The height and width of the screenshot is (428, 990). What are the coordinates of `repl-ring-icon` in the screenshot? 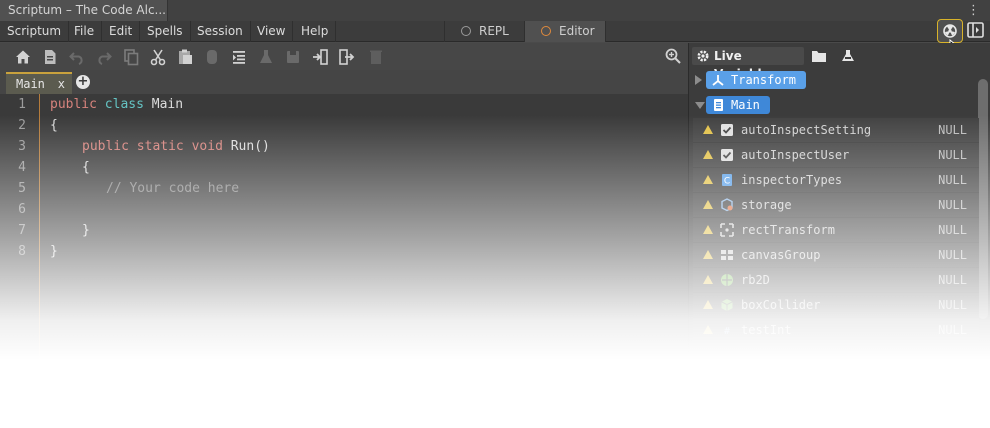 It's located at (466, 31).